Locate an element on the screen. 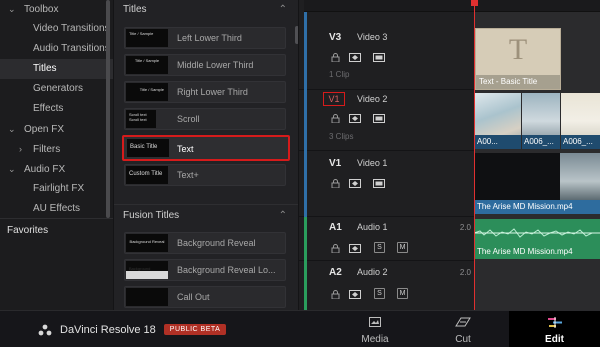  title-left-lower-third: Title / Sample Left Lower Third is located at coordinates (205, 38).